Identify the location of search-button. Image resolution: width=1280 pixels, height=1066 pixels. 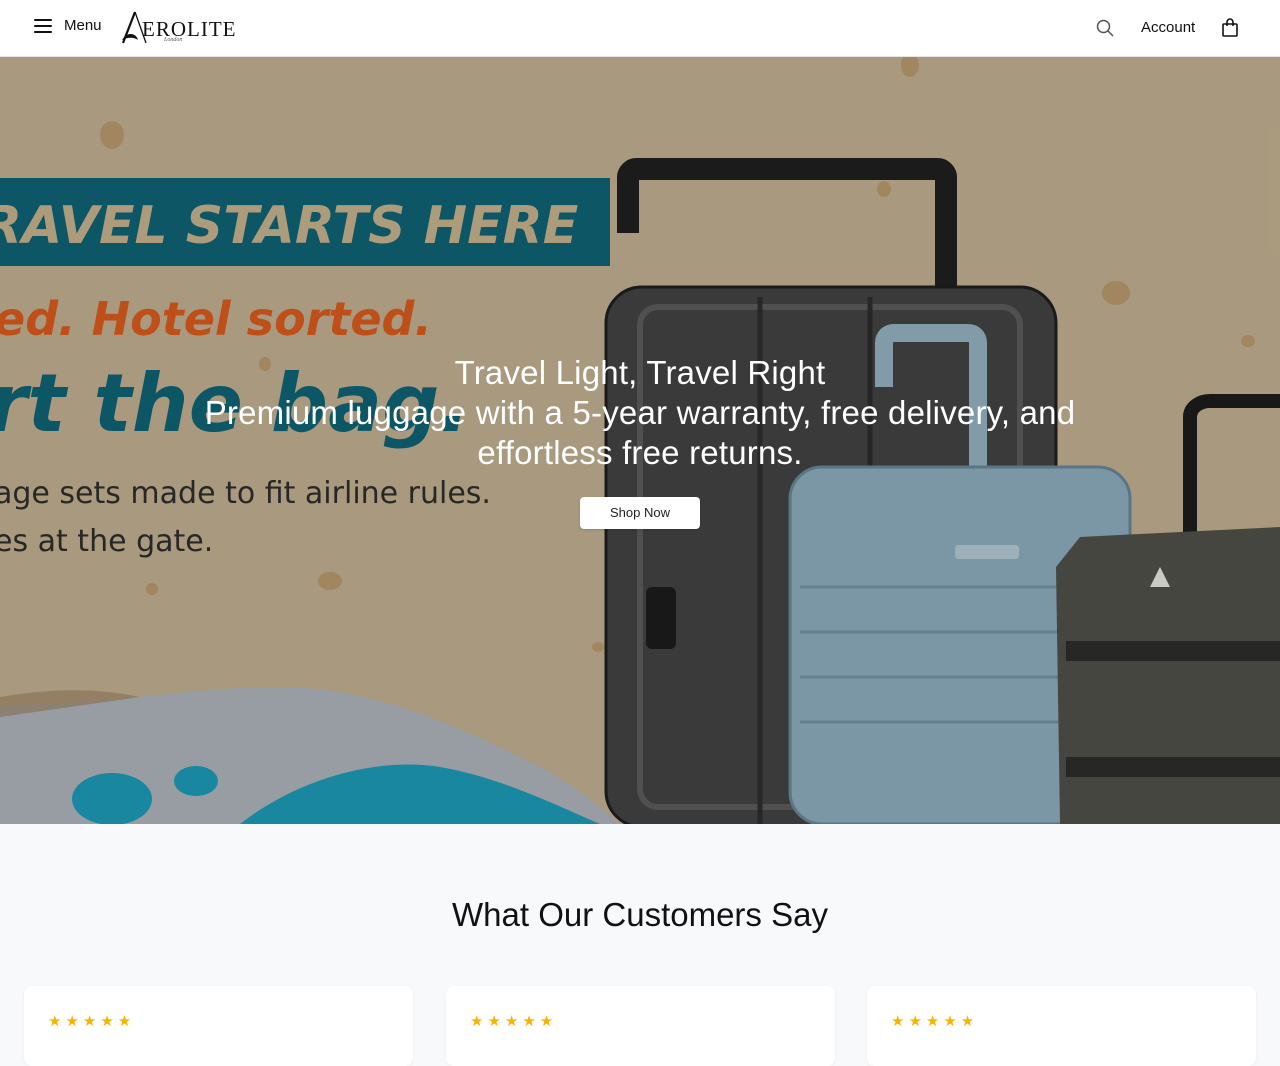
(1105, 28).